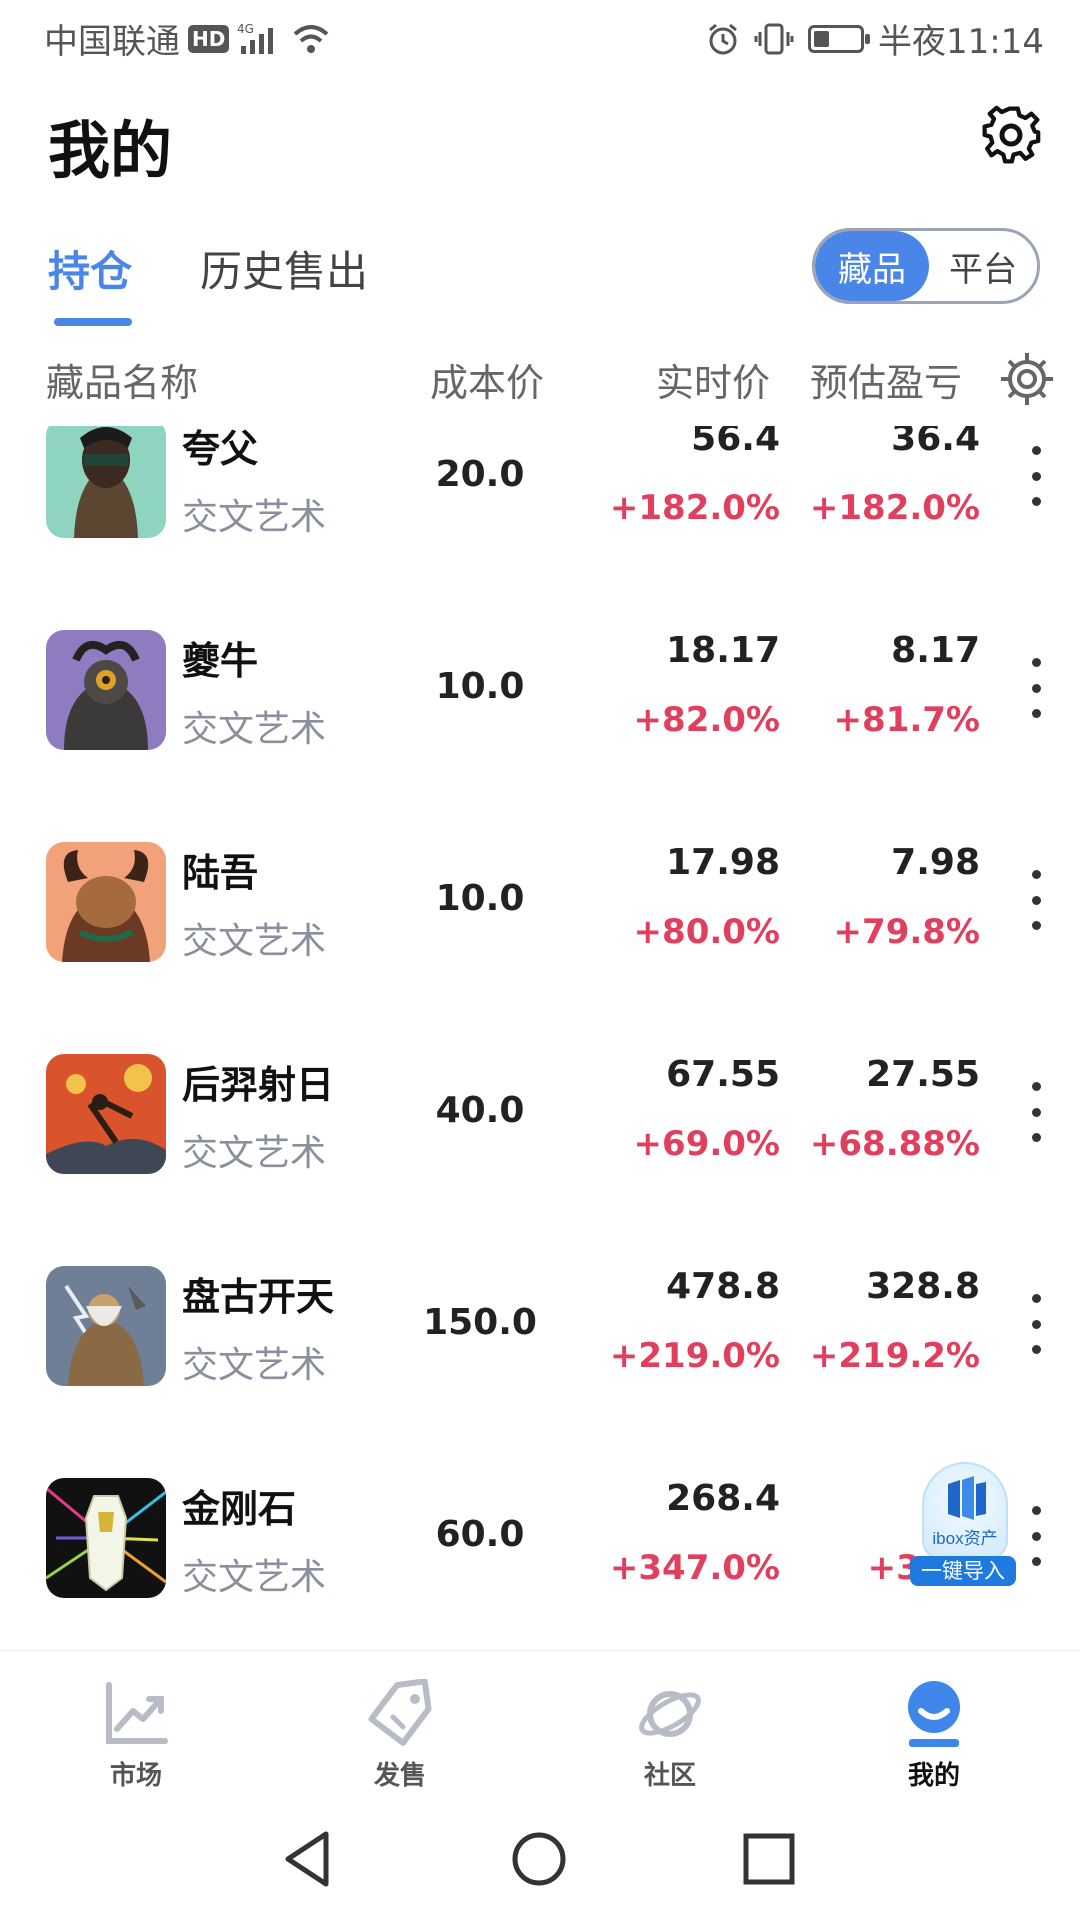 This screenshot has width=1080, height=1920. Describe the element at coordinates (540, 948) in the screenshot. I see `list-item: 陆吾 交文艺术 10.0 17.98 +80.0% 7.98 +79.8%` at that location.